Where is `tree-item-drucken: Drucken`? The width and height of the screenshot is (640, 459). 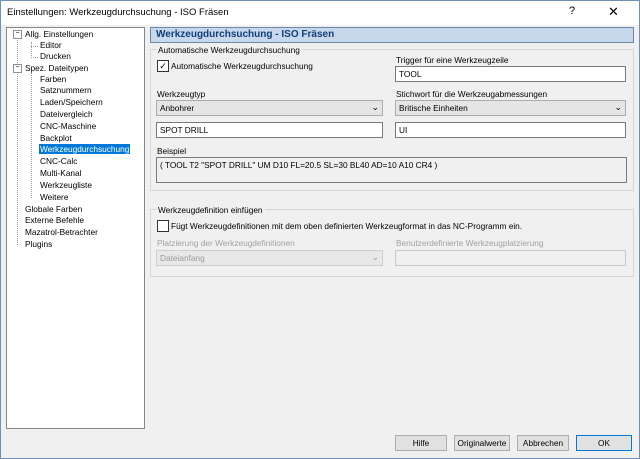
tree-item-drucken: Drucken is located at coordinates (55, 56).